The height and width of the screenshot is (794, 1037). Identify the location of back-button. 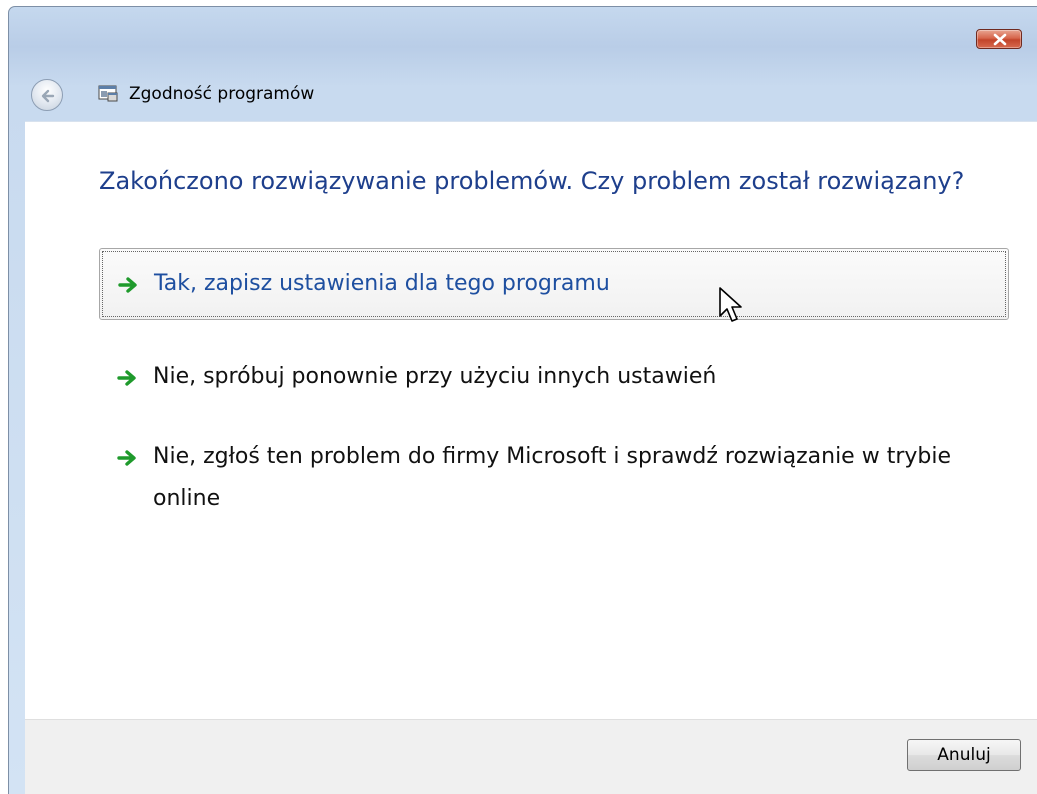
(47, 95).